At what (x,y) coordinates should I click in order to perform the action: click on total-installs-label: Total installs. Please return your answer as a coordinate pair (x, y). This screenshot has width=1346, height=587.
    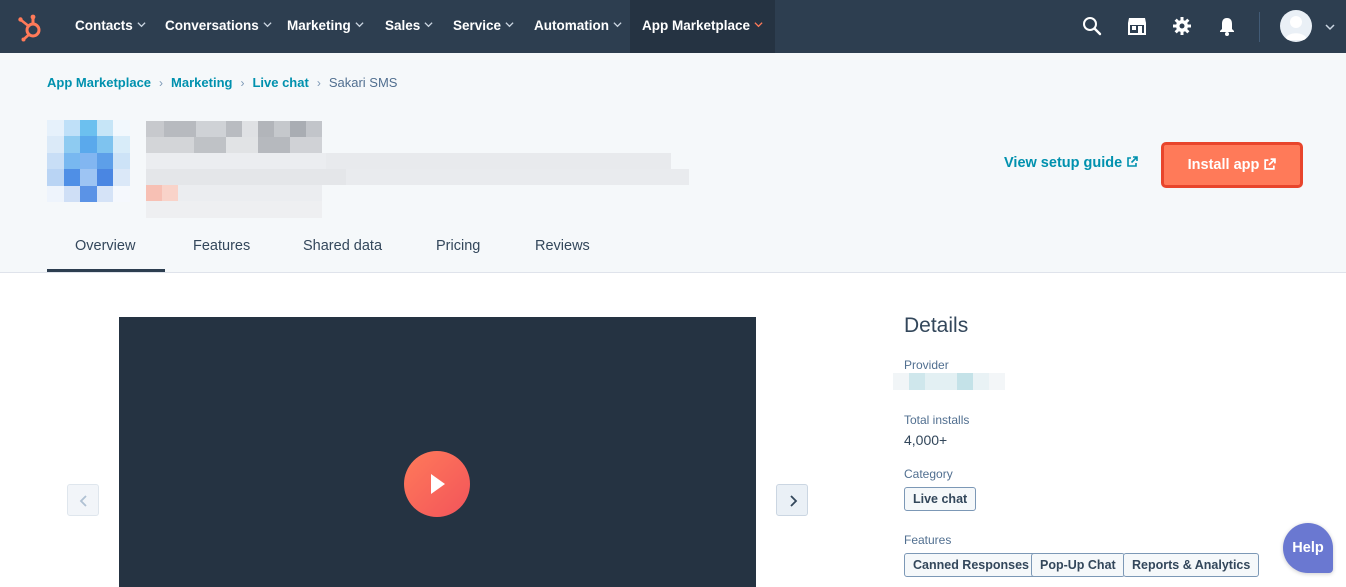
    Looking at the image, I should click on (937, 420).